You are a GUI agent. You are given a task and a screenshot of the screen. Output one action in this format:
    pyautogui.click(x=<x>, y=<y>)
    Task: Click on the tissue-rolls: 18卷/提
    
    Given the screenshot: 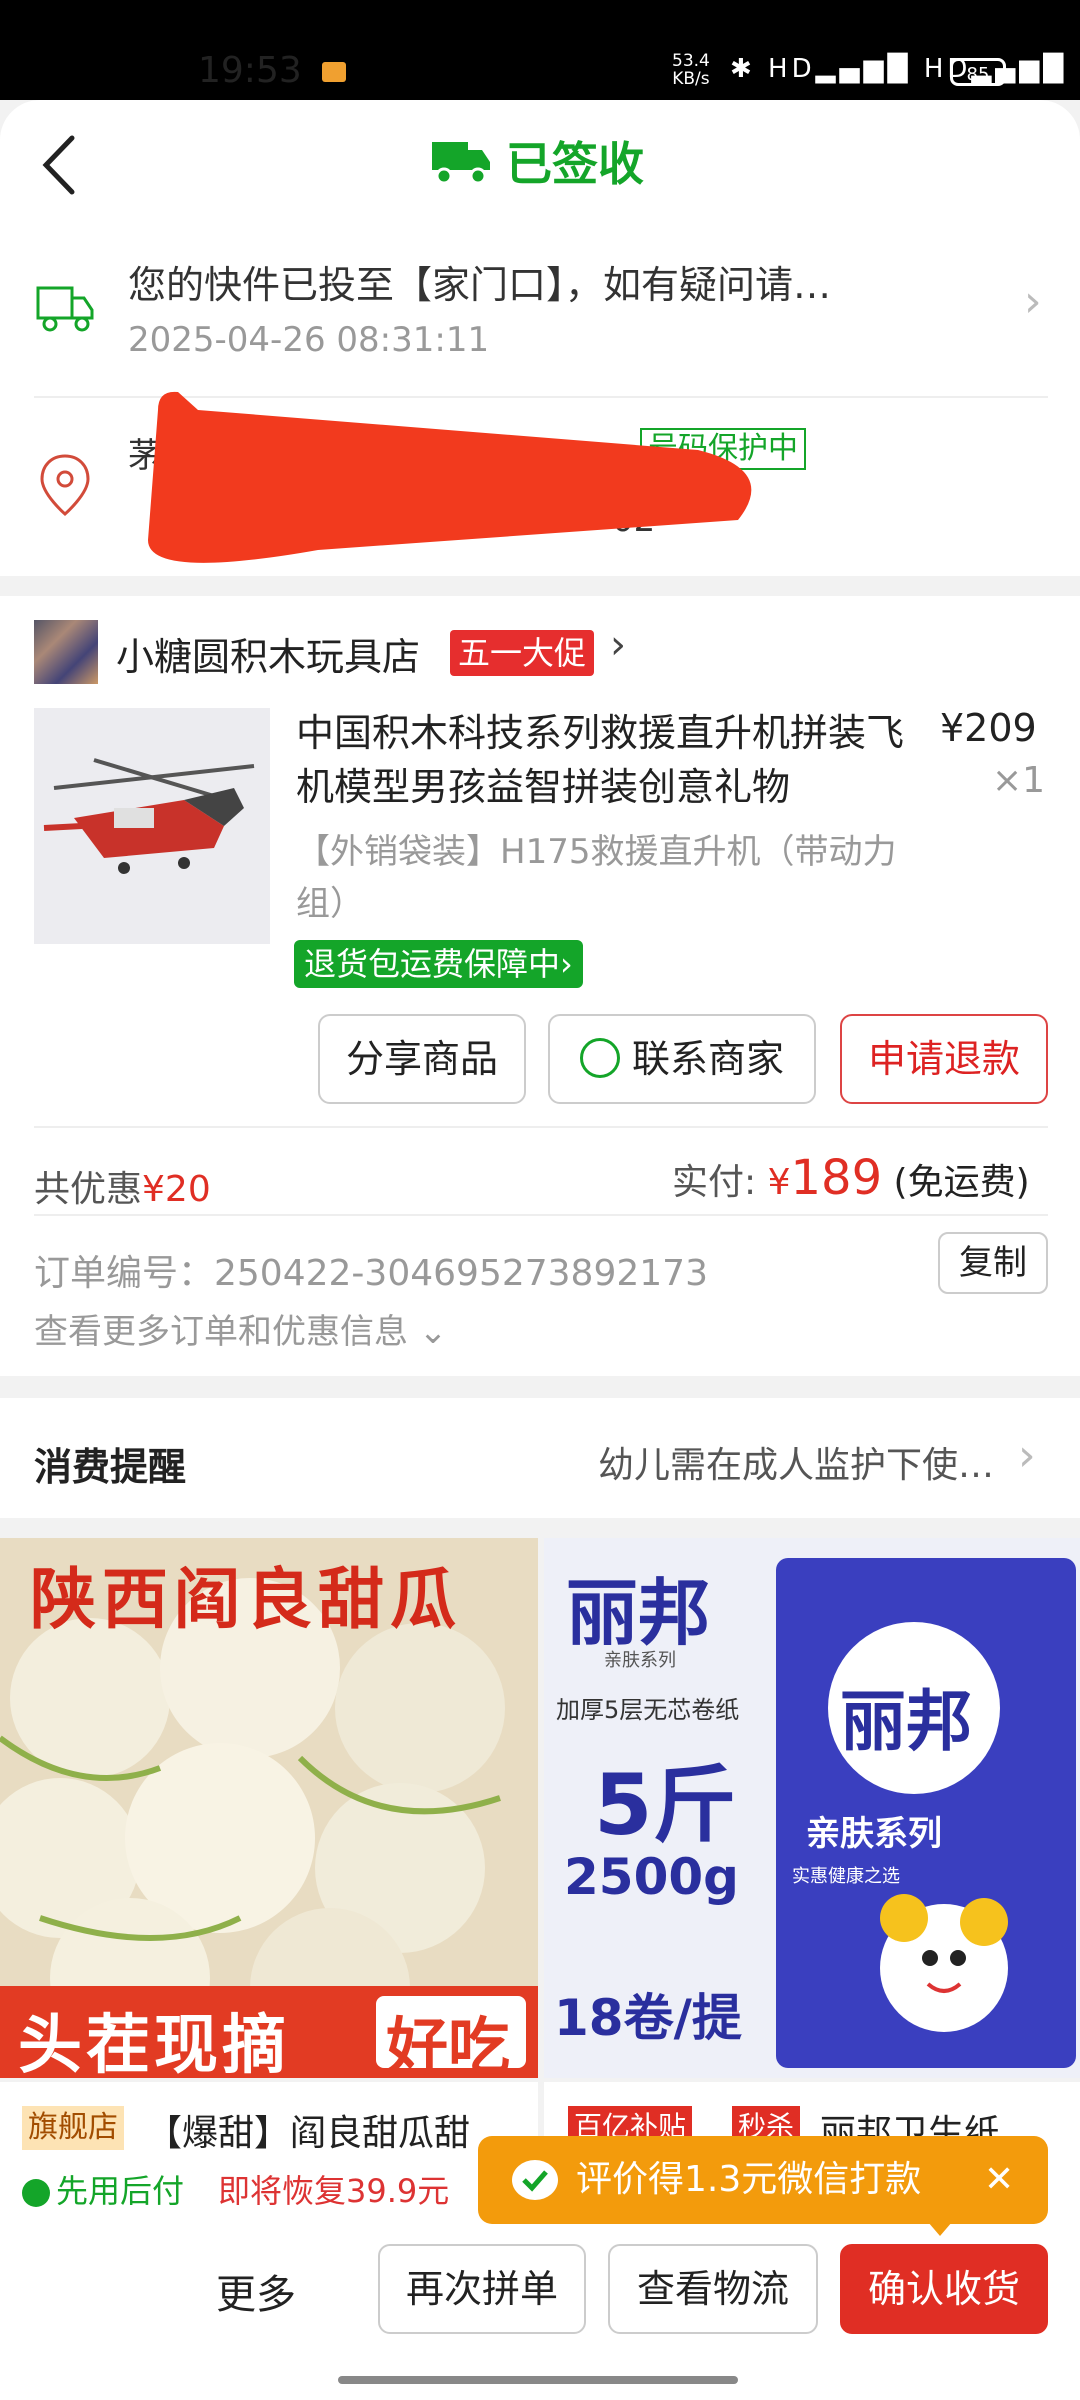 What is the action you would take?
    pyautogui.click(x=648, y=2018)
    